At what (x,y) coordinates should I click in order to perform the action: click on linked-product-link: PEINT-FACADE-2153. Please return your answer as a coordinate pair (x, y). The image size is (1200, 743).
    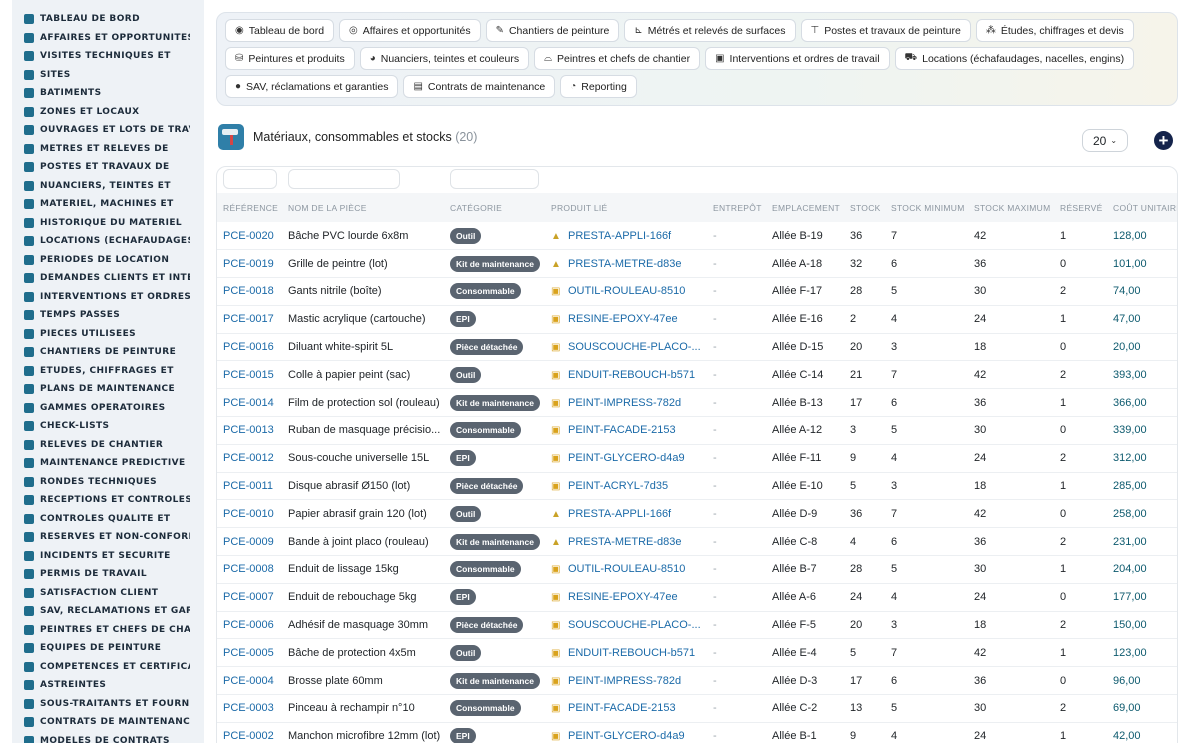
    Looking at the image, I should click on (622, 430).